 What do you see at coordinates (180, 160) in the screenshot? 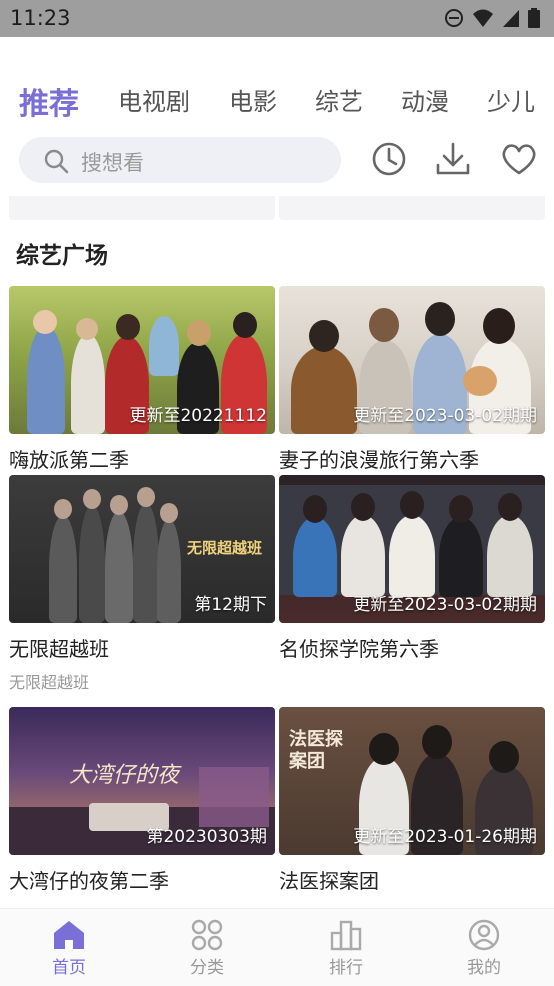
I see `search-bar: 搜想看` at bounding box center [180, 160].